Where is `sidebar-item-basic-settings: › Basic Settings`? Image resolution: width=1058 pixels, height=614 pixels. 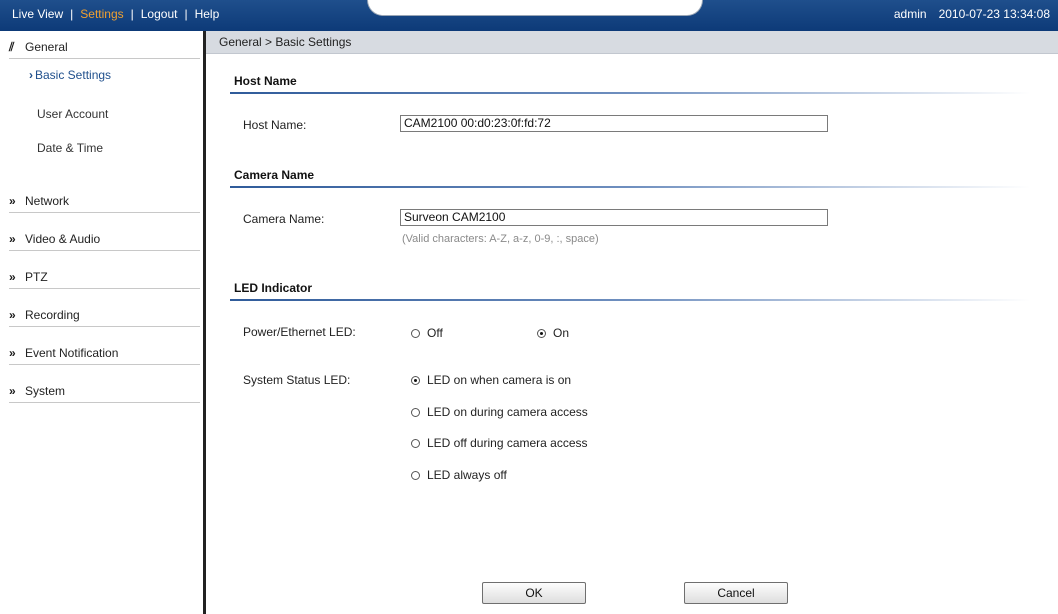
sidebar-item-basic-settings: › Basic Settings is located at coordinates (70, 75).